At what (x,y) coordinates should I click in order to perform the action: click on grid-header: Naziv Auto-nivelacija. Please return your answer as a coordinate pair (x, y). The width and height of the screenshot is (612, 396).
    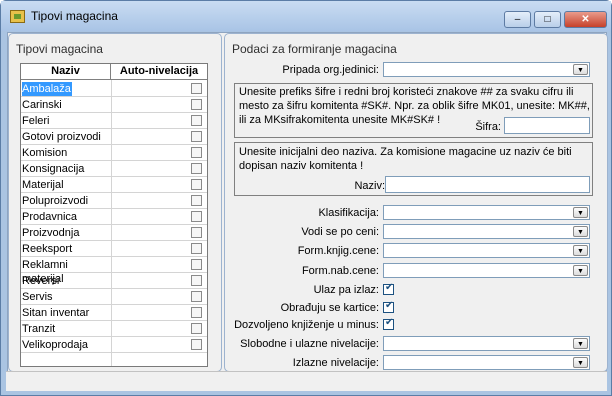
    Looking at the image, I should click on (114, 72).